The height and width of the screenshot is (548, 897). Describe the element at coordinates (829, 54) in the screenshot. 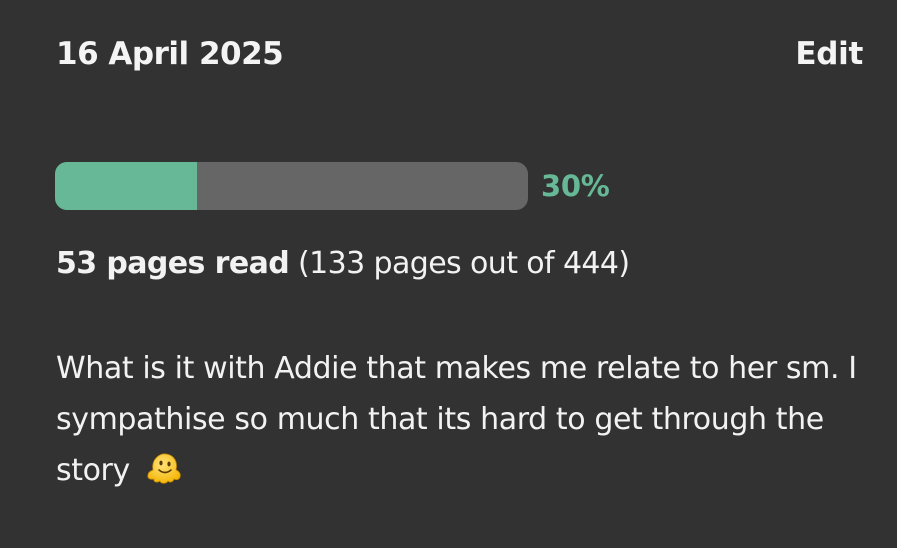

I see `edit-button: Edit` at that location.